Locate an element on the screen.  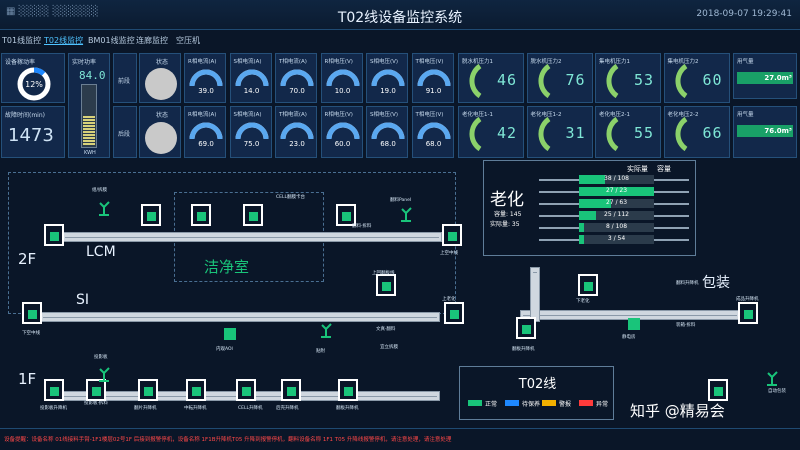
machine-up-lift is located at coordinates (452, 235).